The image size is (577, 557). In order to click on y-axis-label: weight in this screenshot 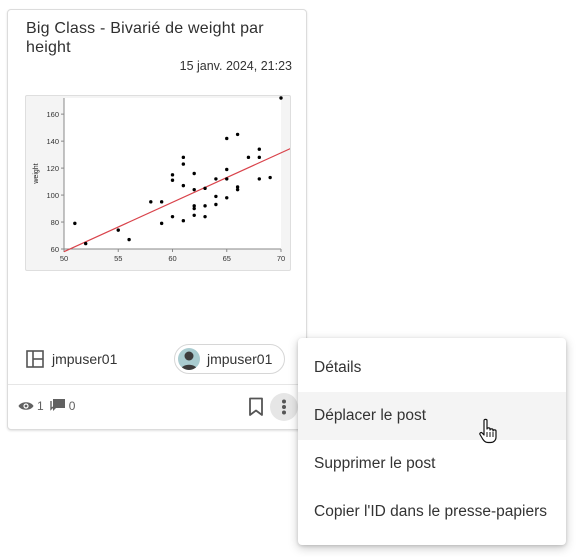, I will do `click(36, 173)`.